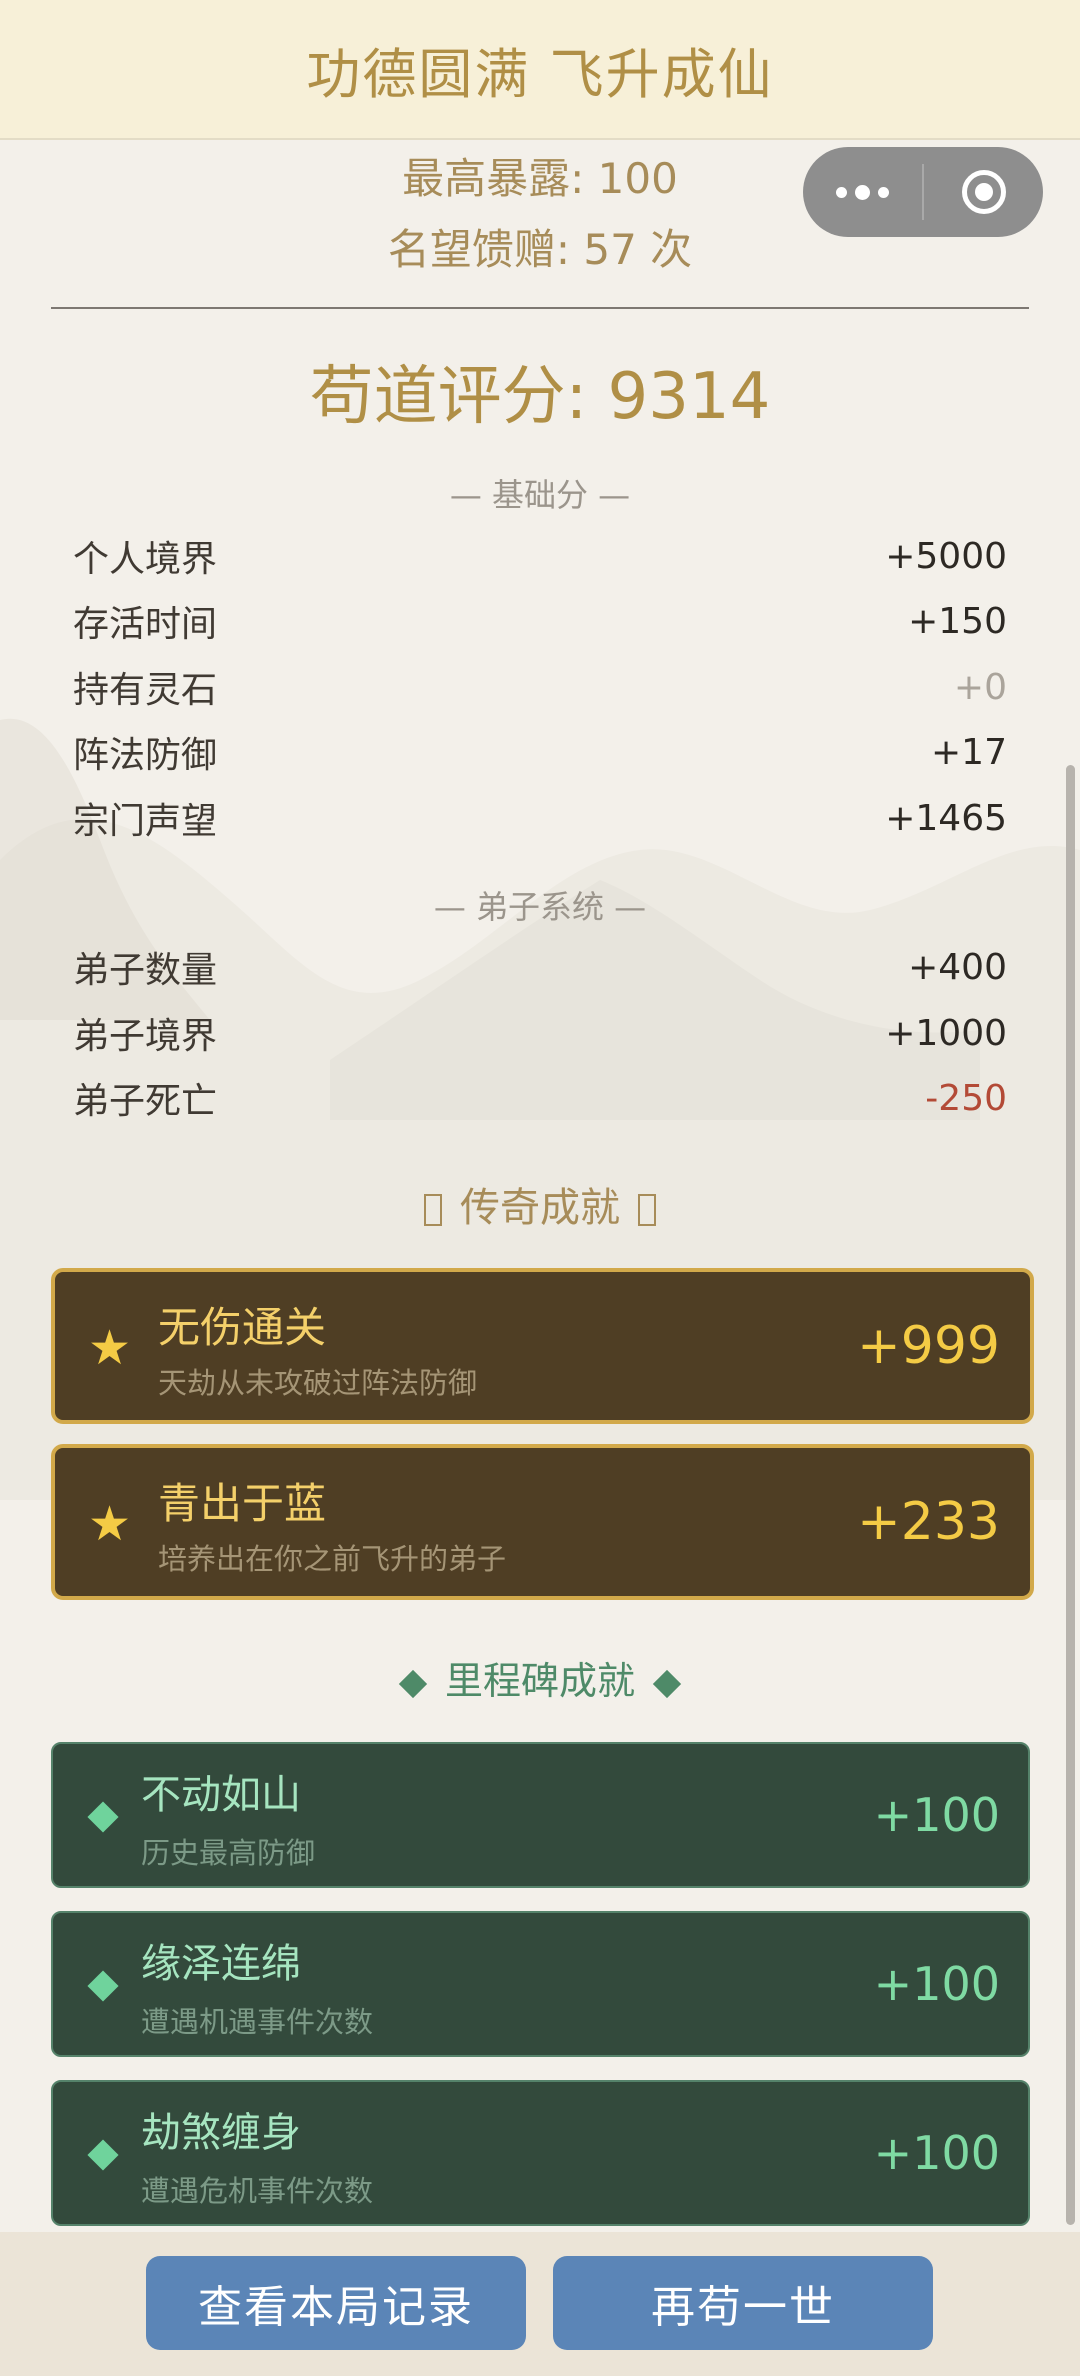  What do you see at coordinates (257, 2022) in the screenshot?
I see `achievement-desc: 遭遇机遇事件次数` at bounding box center [257, 2022].